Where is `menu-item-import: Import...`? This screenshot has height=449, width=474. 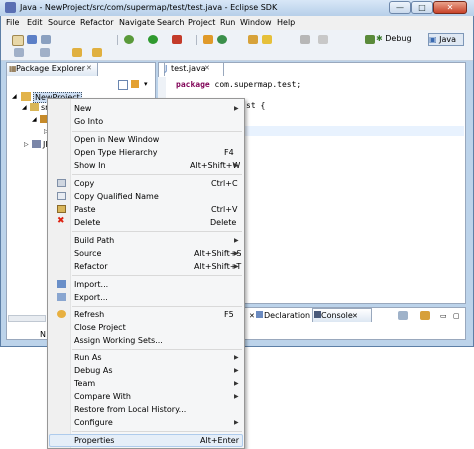 menu-item-import: Import... is located at coordinates (91, 284).